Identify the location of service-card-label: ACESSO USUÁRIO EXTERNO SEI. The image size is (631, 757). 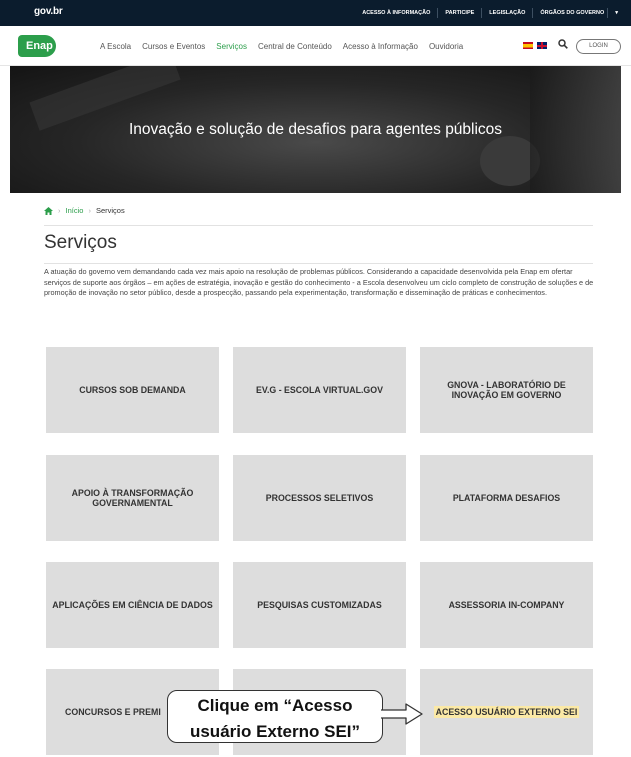
(506, 712).